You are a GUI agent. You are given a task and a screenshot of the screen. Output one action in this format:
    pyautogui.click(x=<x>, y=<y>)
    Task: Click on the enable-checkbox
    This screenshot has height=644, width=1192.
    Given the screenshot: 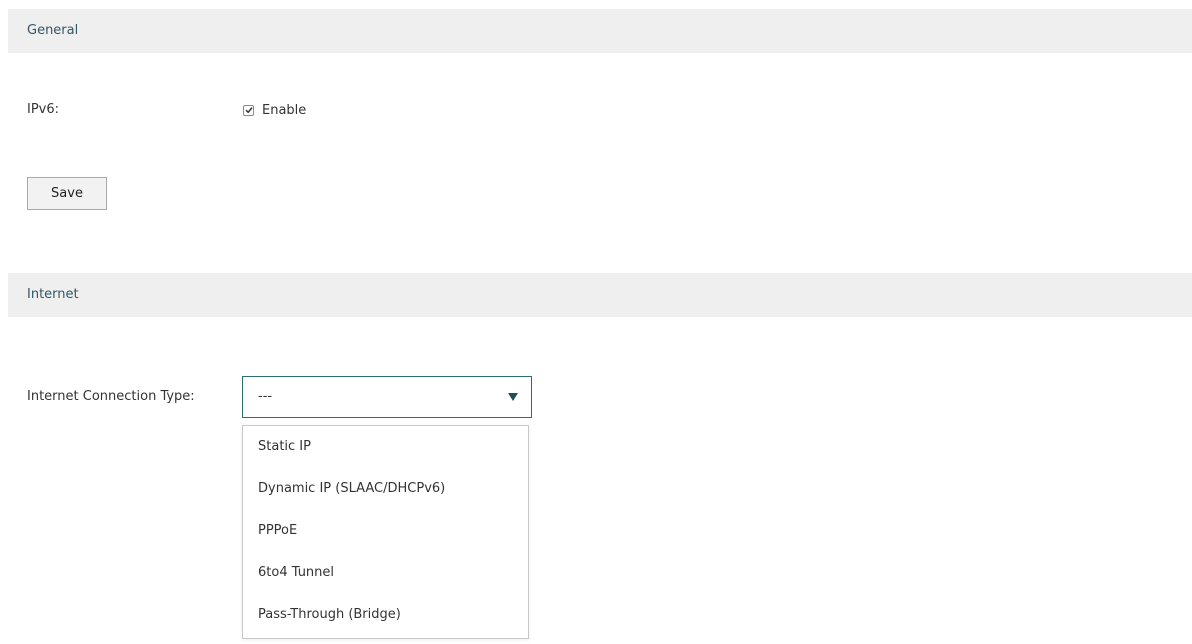 What is the action you would take?
    pyautogui.click(x=248, y=110)
    